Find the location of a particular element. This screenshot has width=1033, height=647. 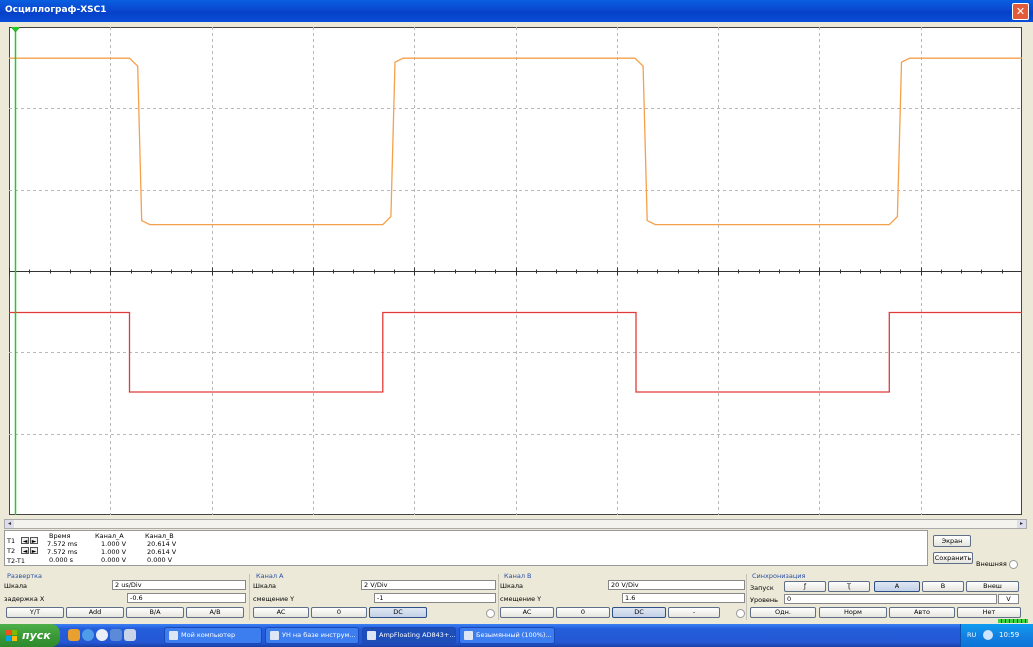

external-radio is located at coordinates (1013, 564).